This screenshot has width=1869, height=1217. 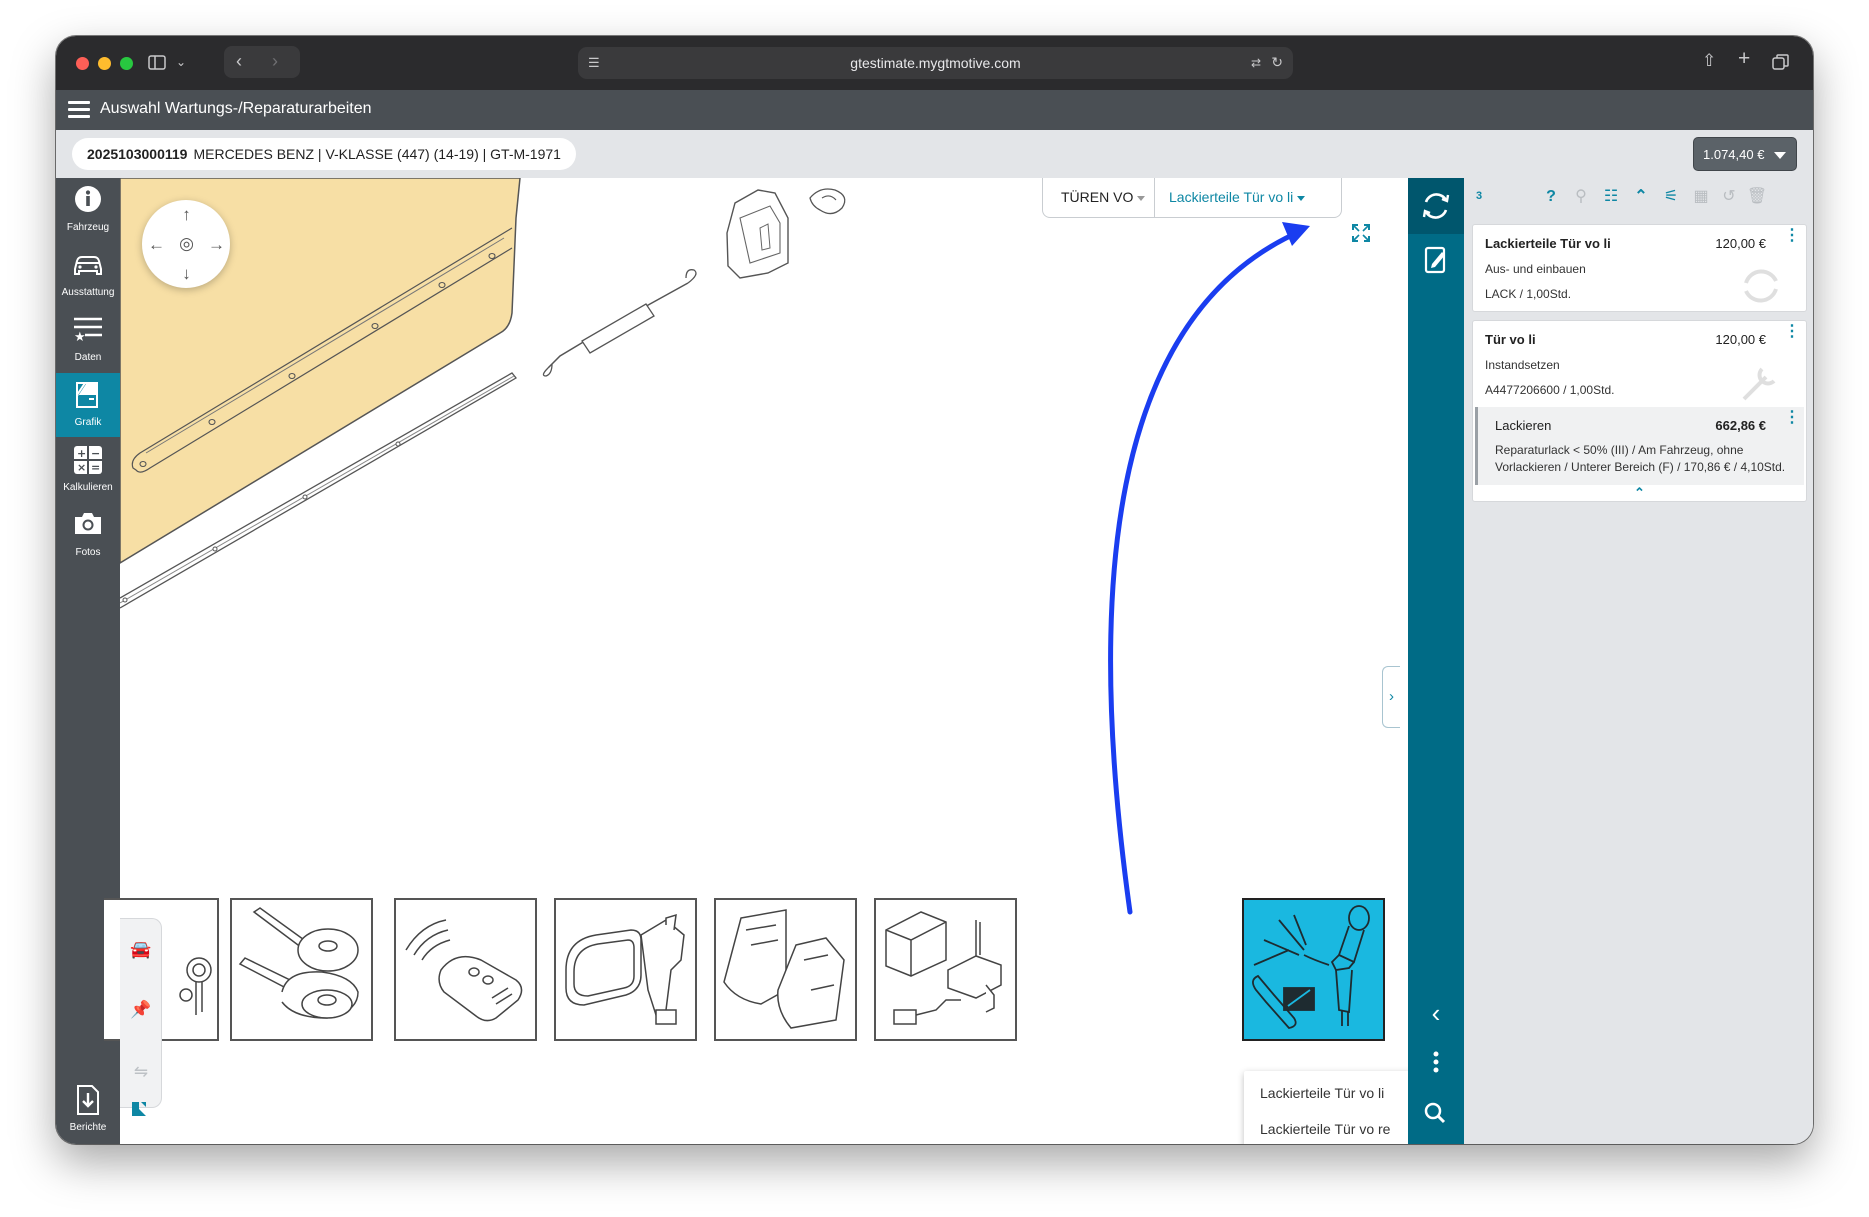 I want to click on window-glass-image, so click(x=784, y=969).